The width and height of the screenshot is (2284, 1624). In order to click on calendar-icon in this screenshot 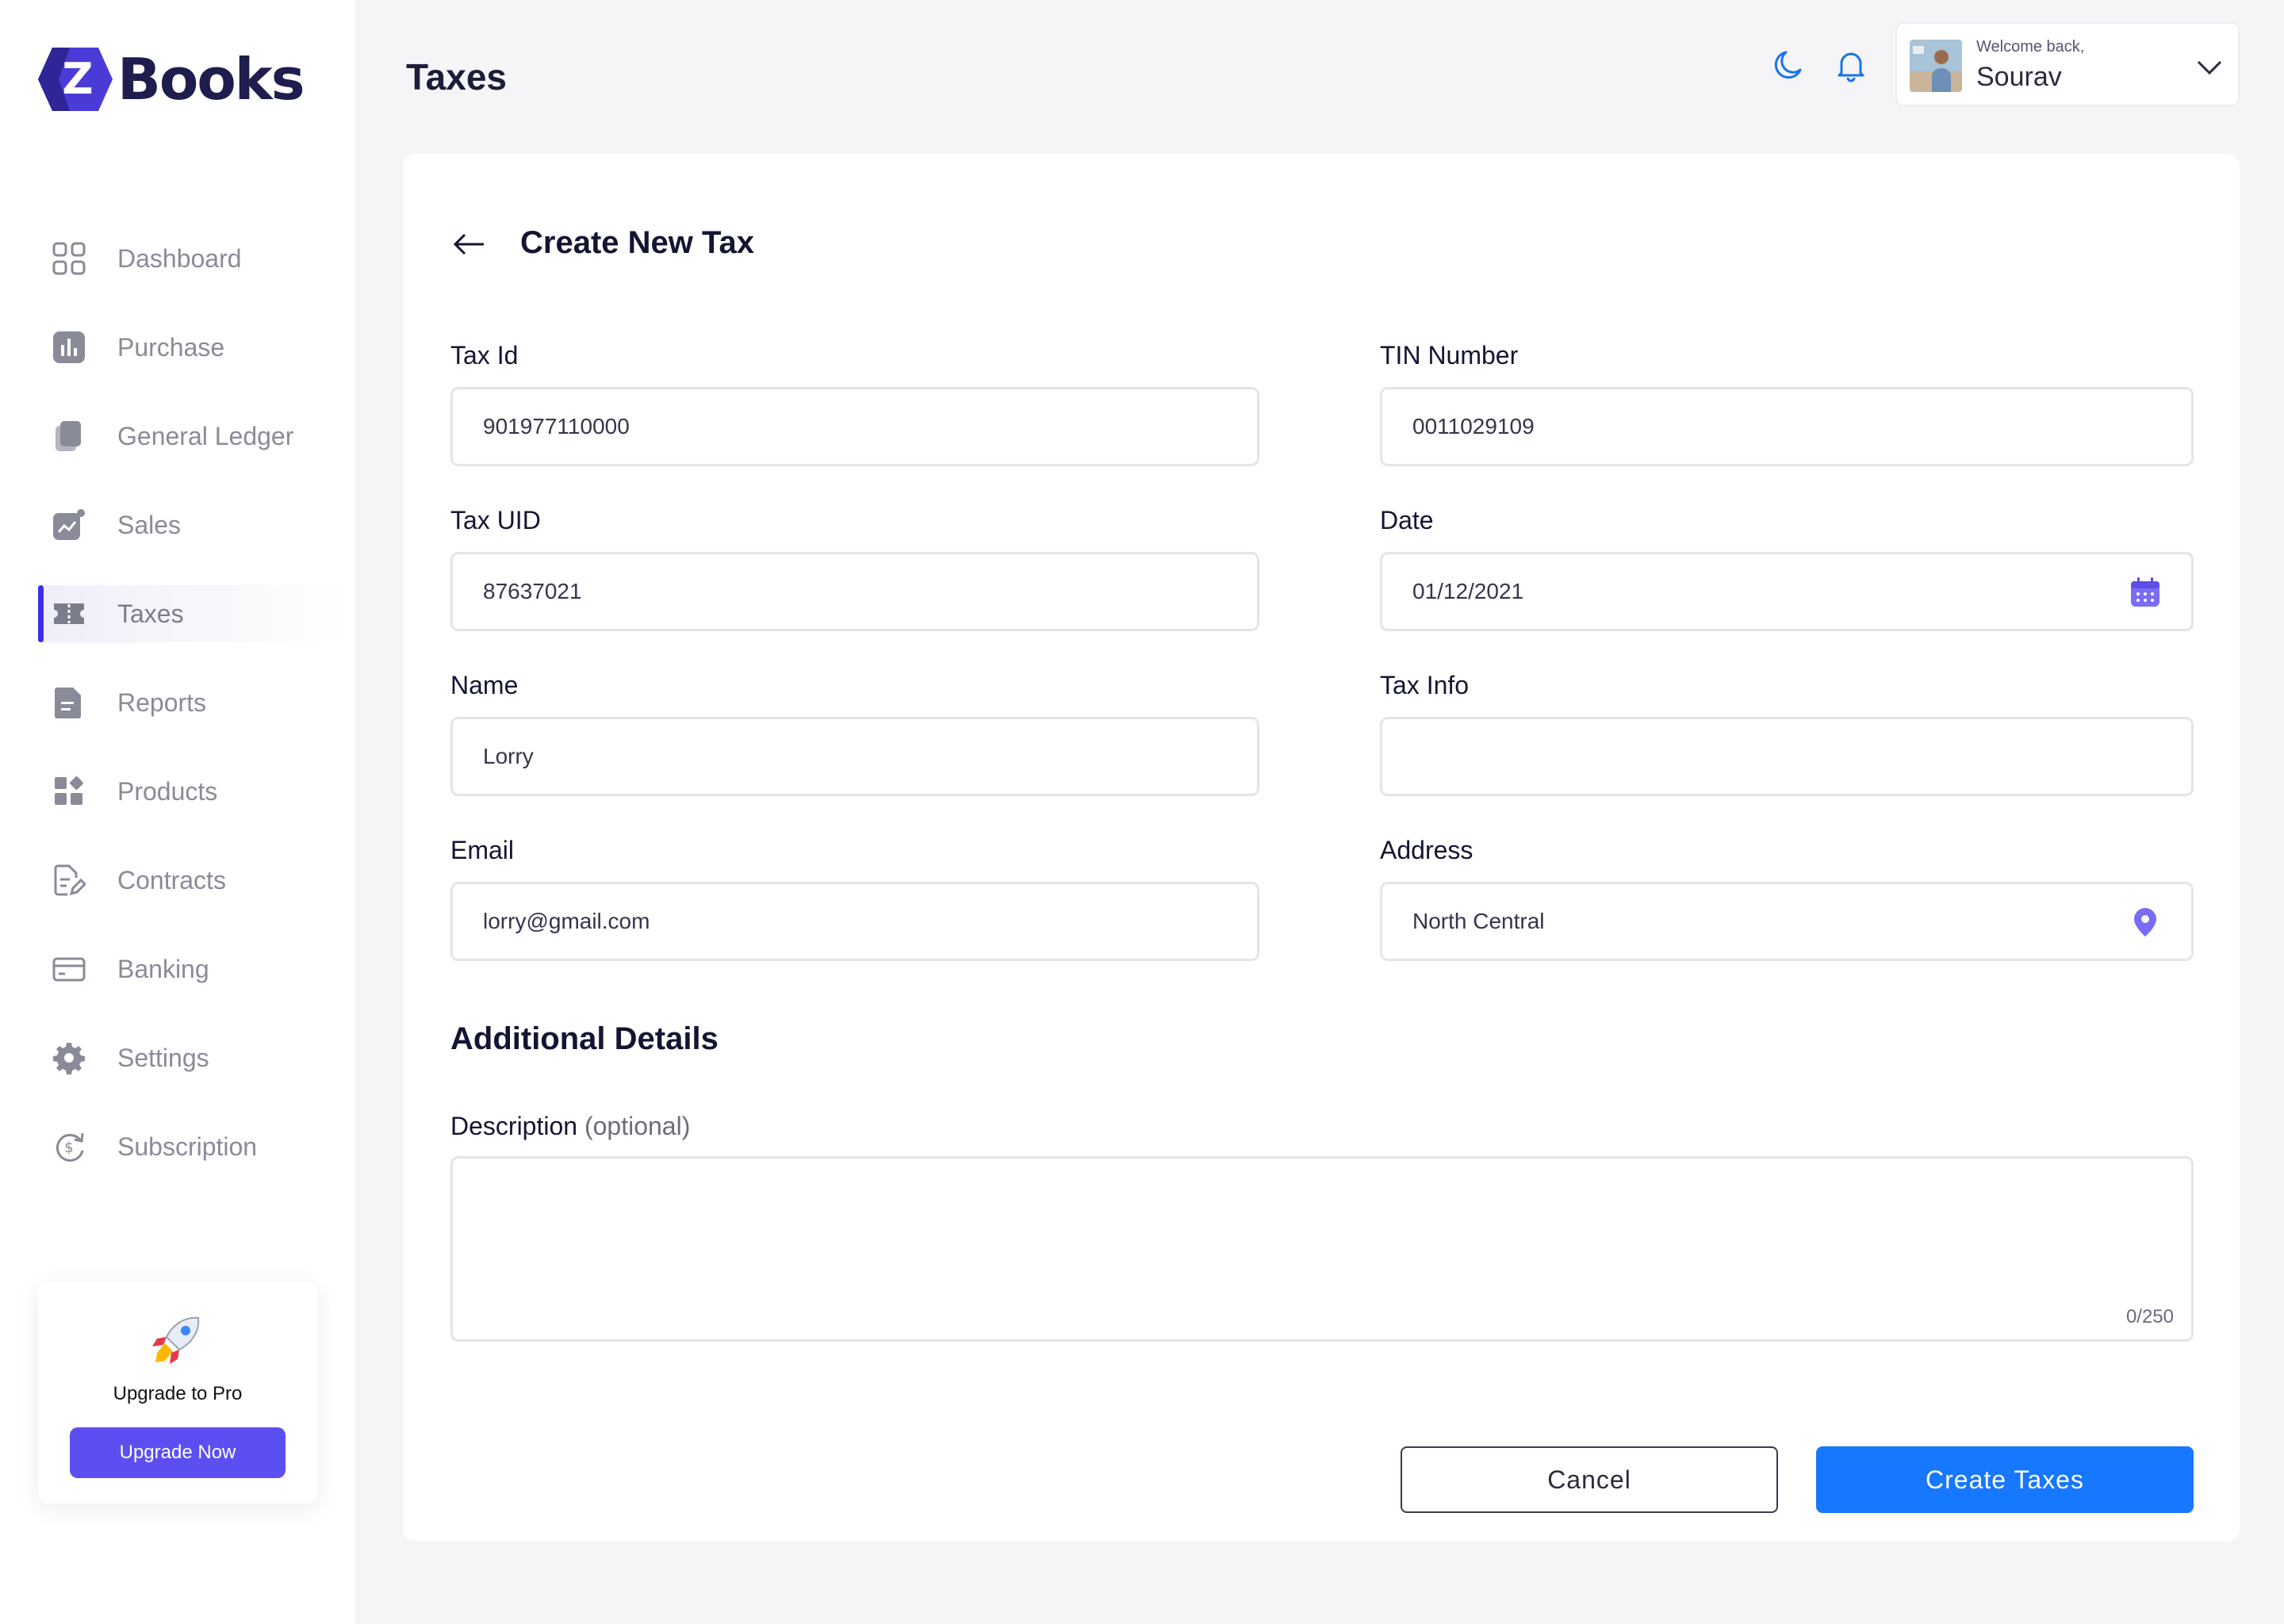, I will do `click(2145, 592)`.